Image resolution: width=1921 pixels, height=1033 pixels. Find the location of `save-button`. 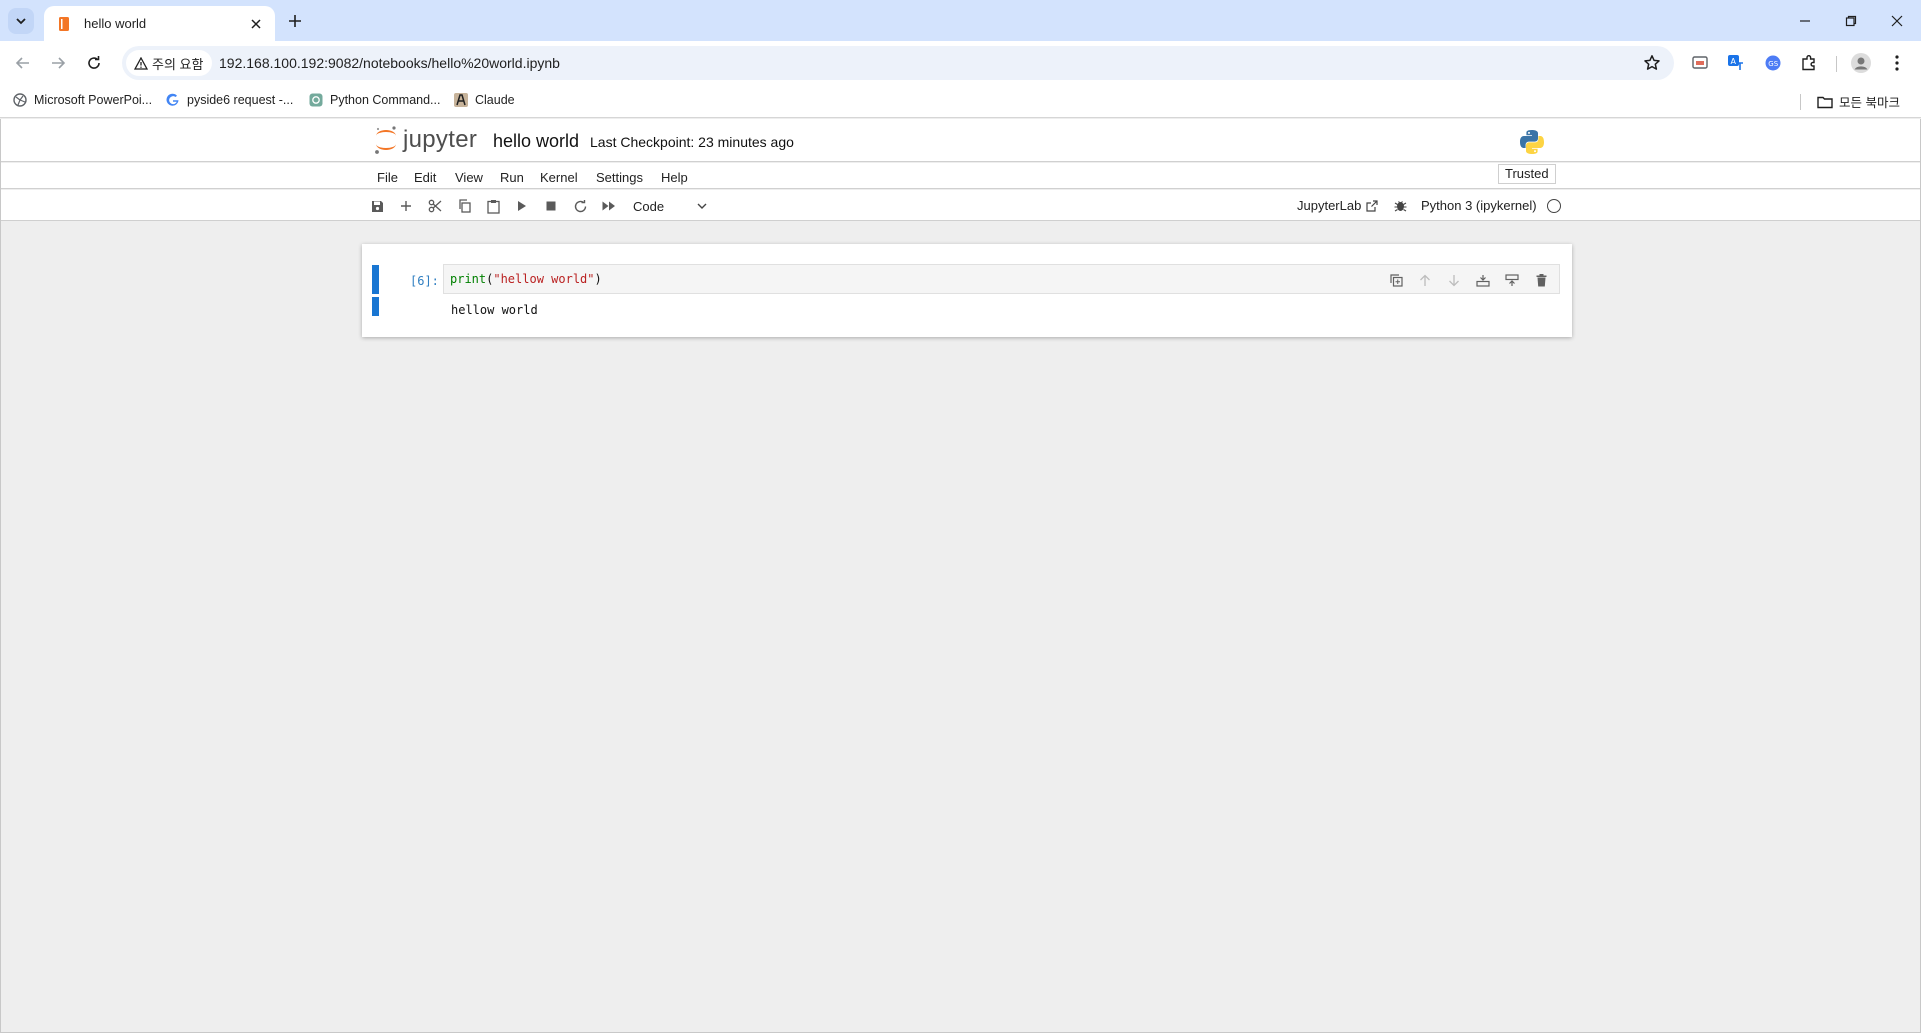

save-button is located at coordinates (377, 206).